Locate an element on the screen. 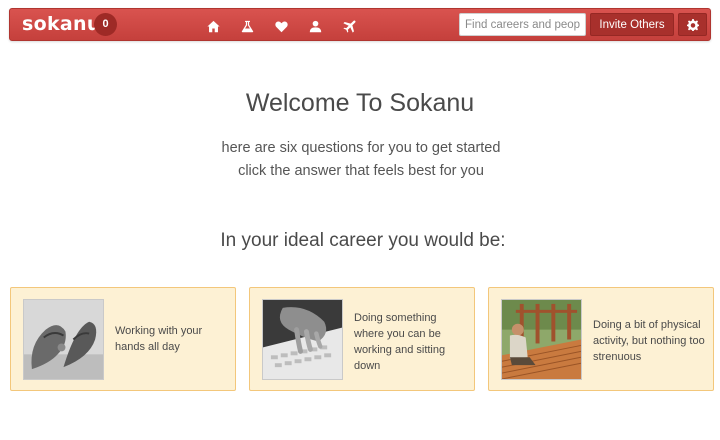  nav-icon-bar is located at coordinates (281, 26).